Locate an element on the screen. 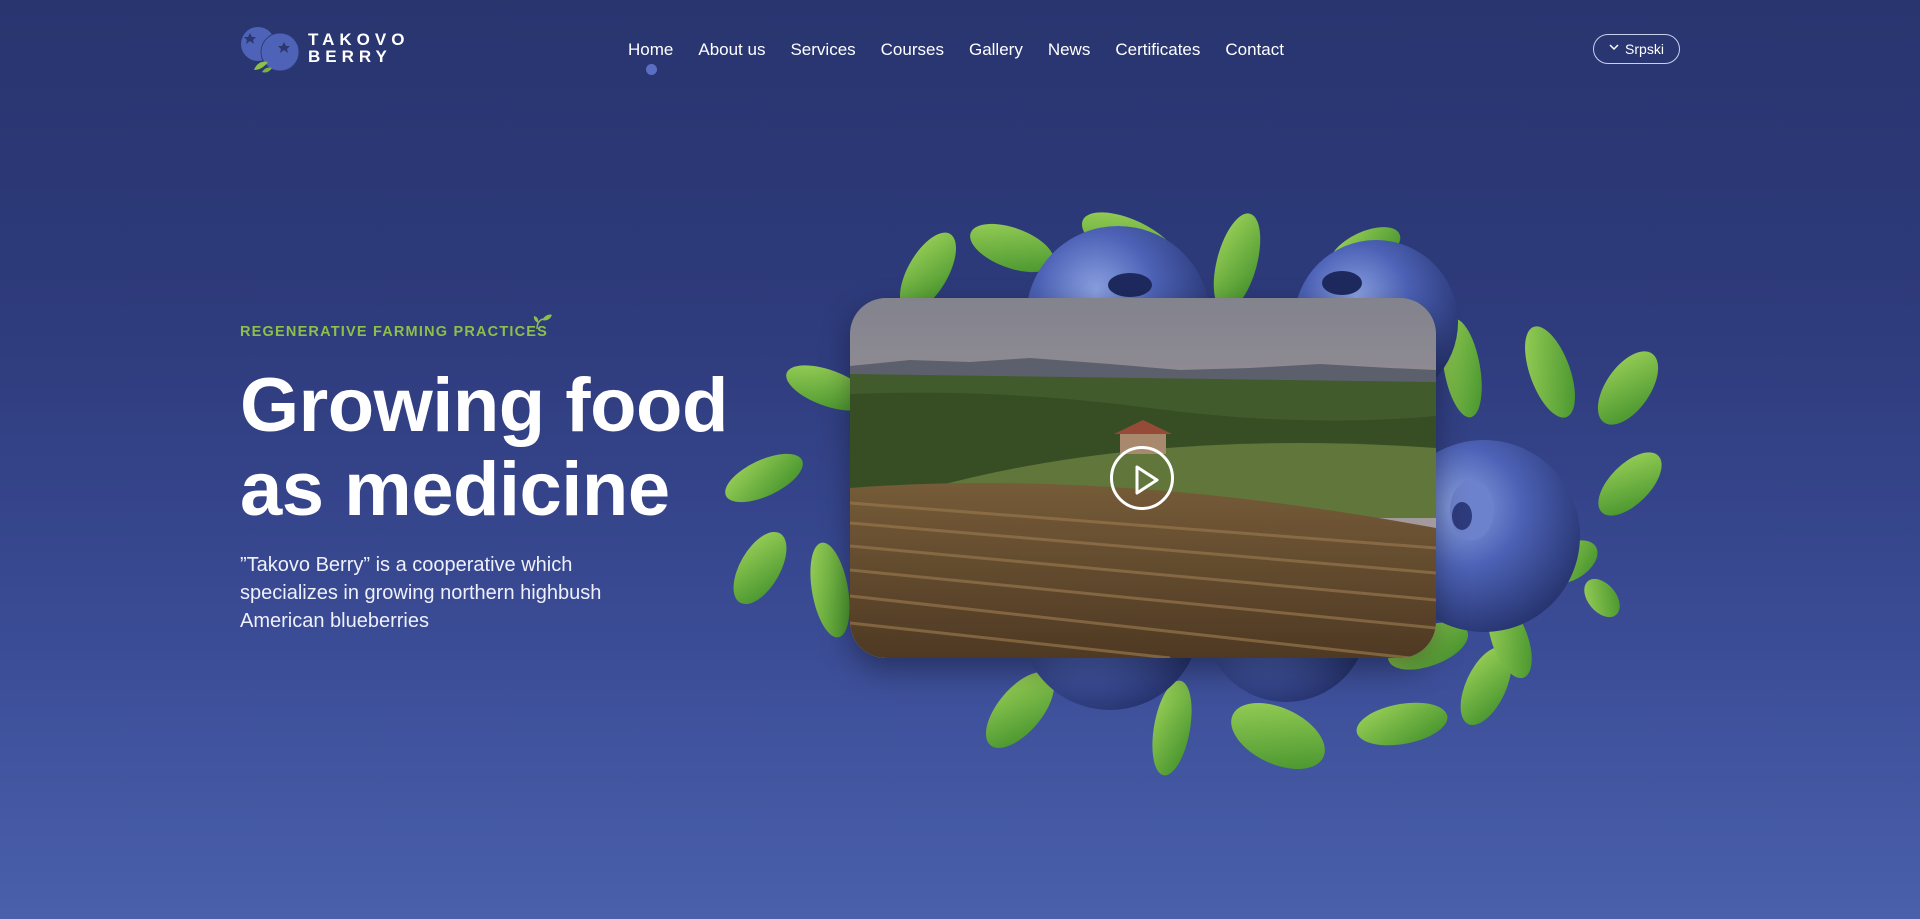 This screenshot has width=1920, height=919. play-button is located at coordinates (1142, 478).